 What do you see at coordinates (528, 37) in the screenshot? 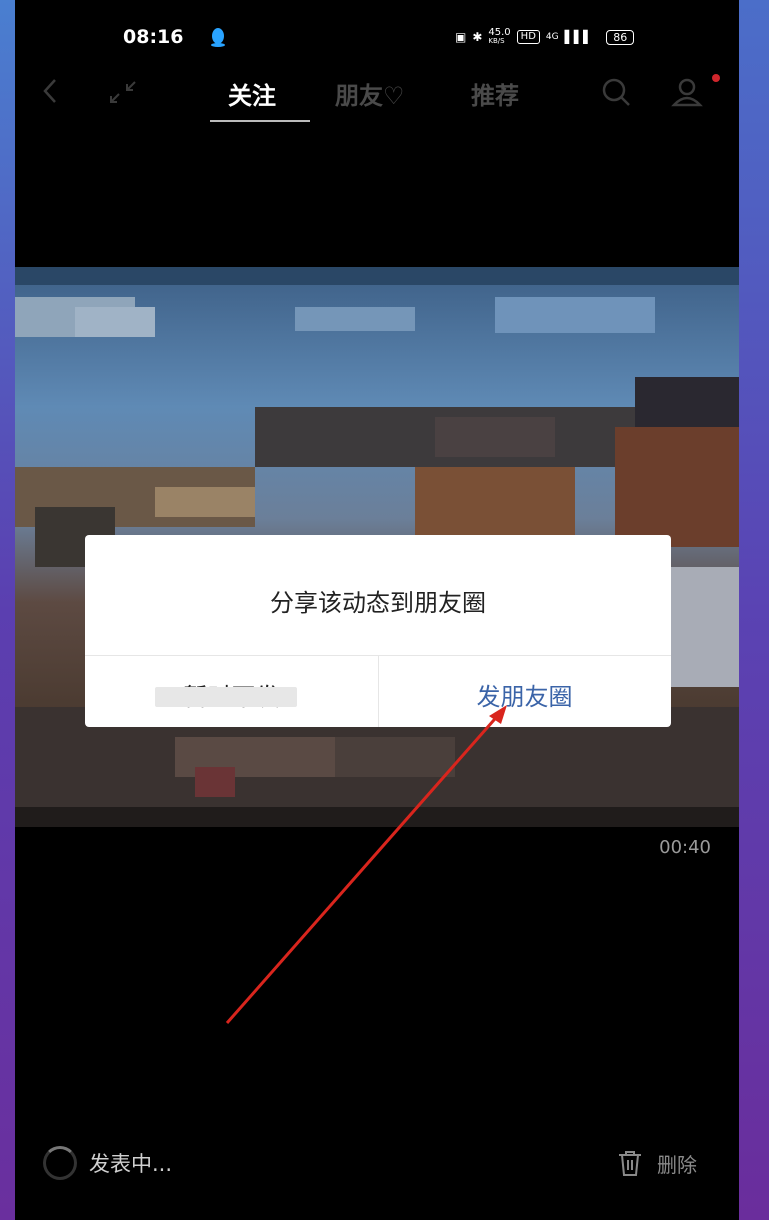
I see `hd-badge: HD` at bounding box center [528, 37].